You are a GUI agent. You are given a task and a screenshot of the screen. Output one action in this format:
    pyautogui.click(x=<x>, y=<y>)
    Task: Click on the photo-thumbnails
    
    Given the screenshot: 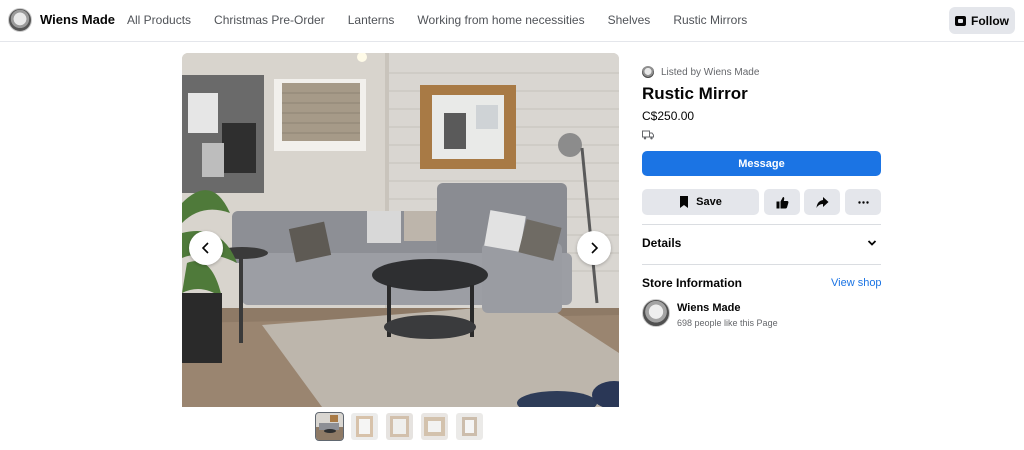 What is the action you would take?
    pyautogui.click(x=403, y=426)
    